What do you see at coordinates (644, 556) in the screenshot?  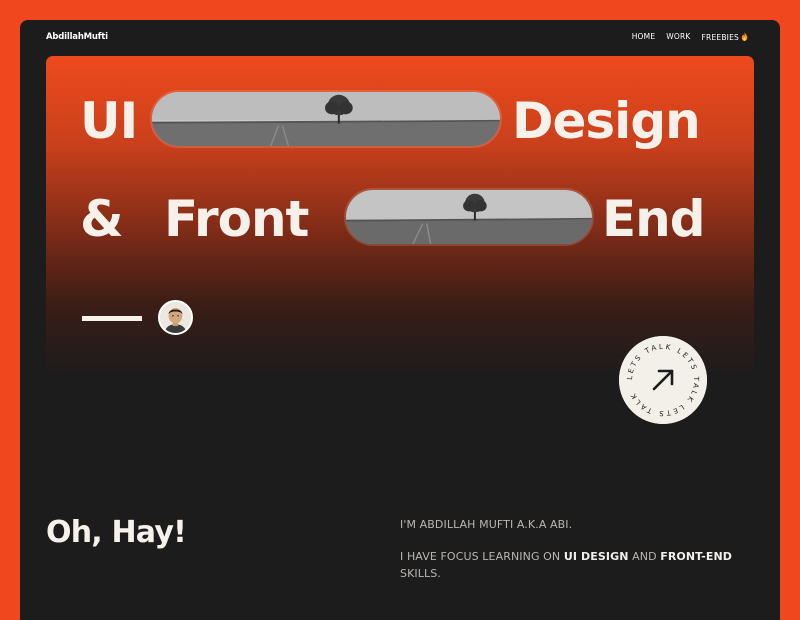 I see `intro-line-2-mid: AND` at bounding box center [644, 556].